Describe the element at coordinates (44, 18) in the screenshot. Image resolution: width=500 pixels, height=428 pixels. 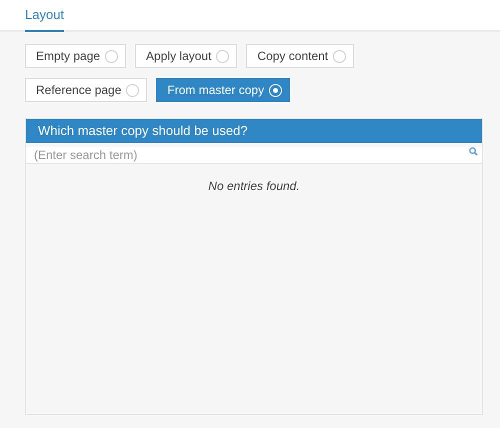
I see `tab: Layout` at that location.